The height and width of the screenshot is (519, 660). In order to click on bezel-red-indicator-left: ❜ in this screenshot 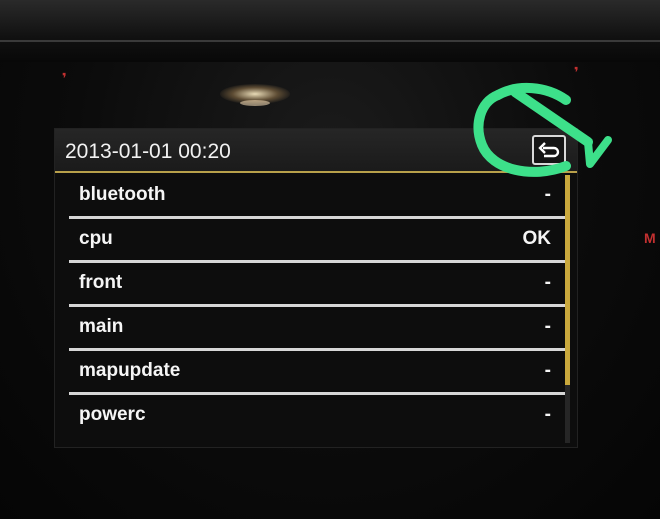, I will do `click(64, 78)`.